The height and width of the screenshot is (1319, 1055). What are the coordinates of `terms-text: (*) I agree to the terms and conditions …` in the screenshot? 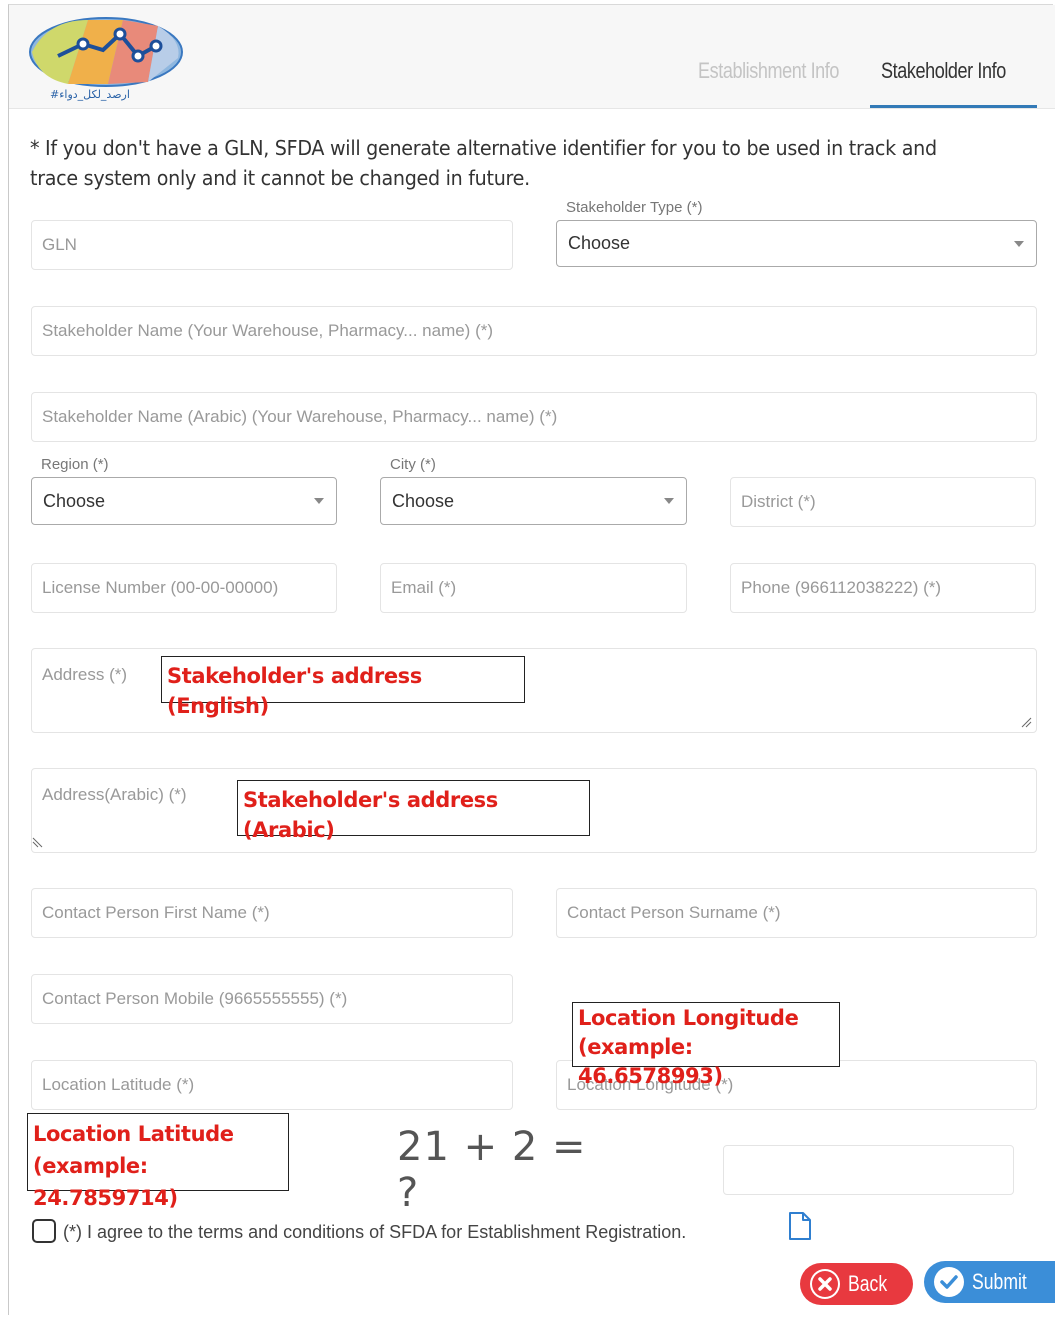 It's located at (375, 1232).